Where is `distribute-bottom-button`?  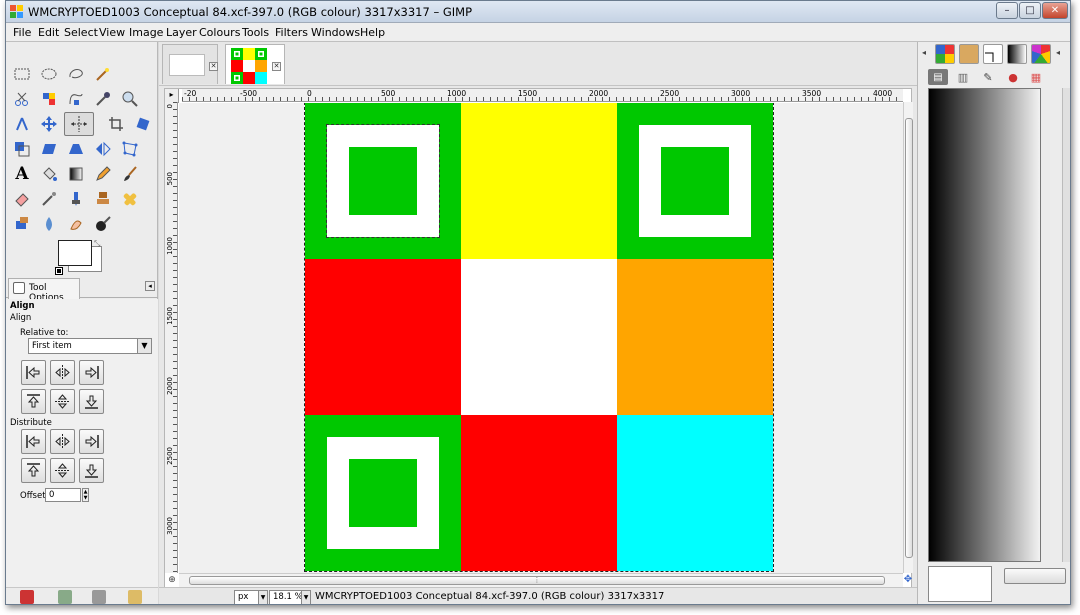
distribute-bottom-button is located at coordinates (91, 470).